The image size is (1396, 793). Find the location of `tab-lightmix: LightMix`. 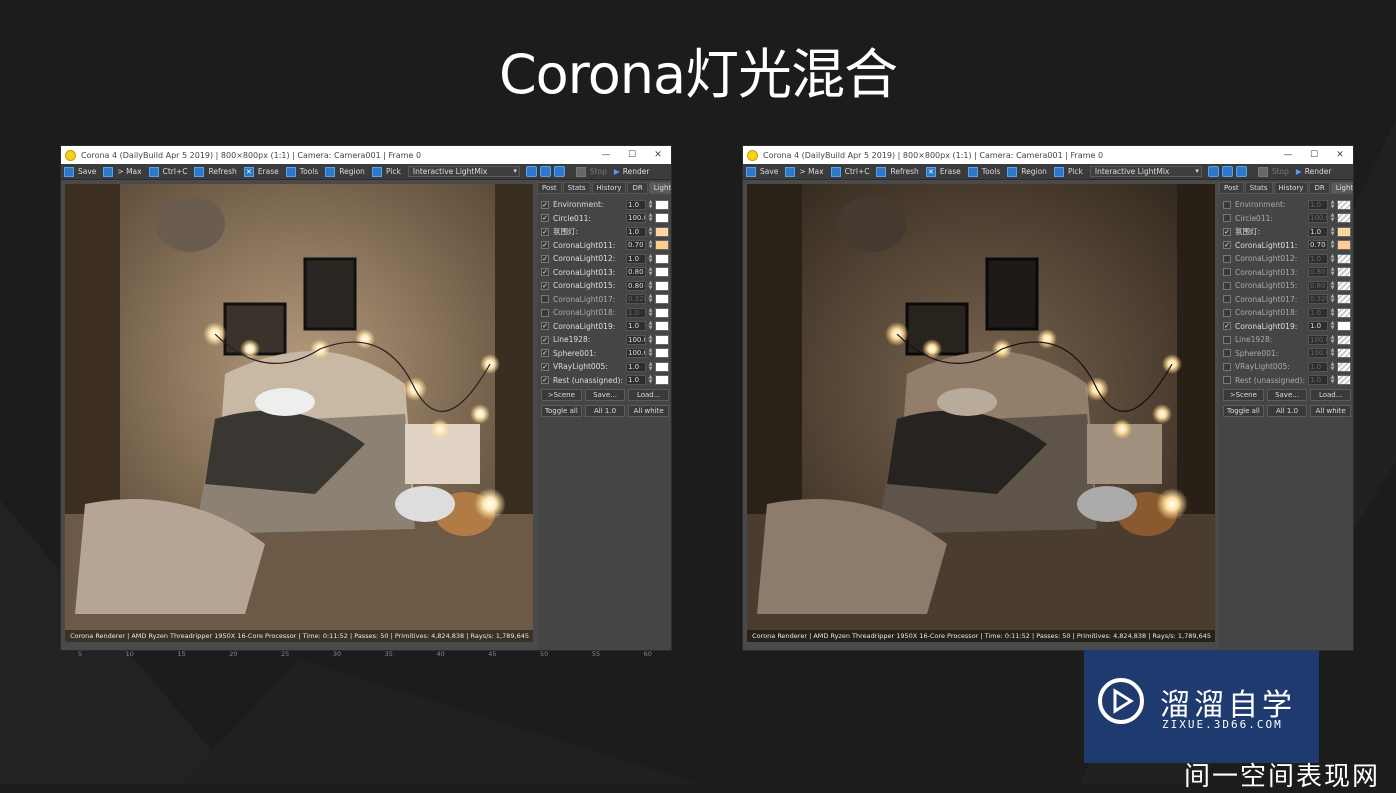

tab-lightmix: LightMix is located at coordinates (1341, 188).